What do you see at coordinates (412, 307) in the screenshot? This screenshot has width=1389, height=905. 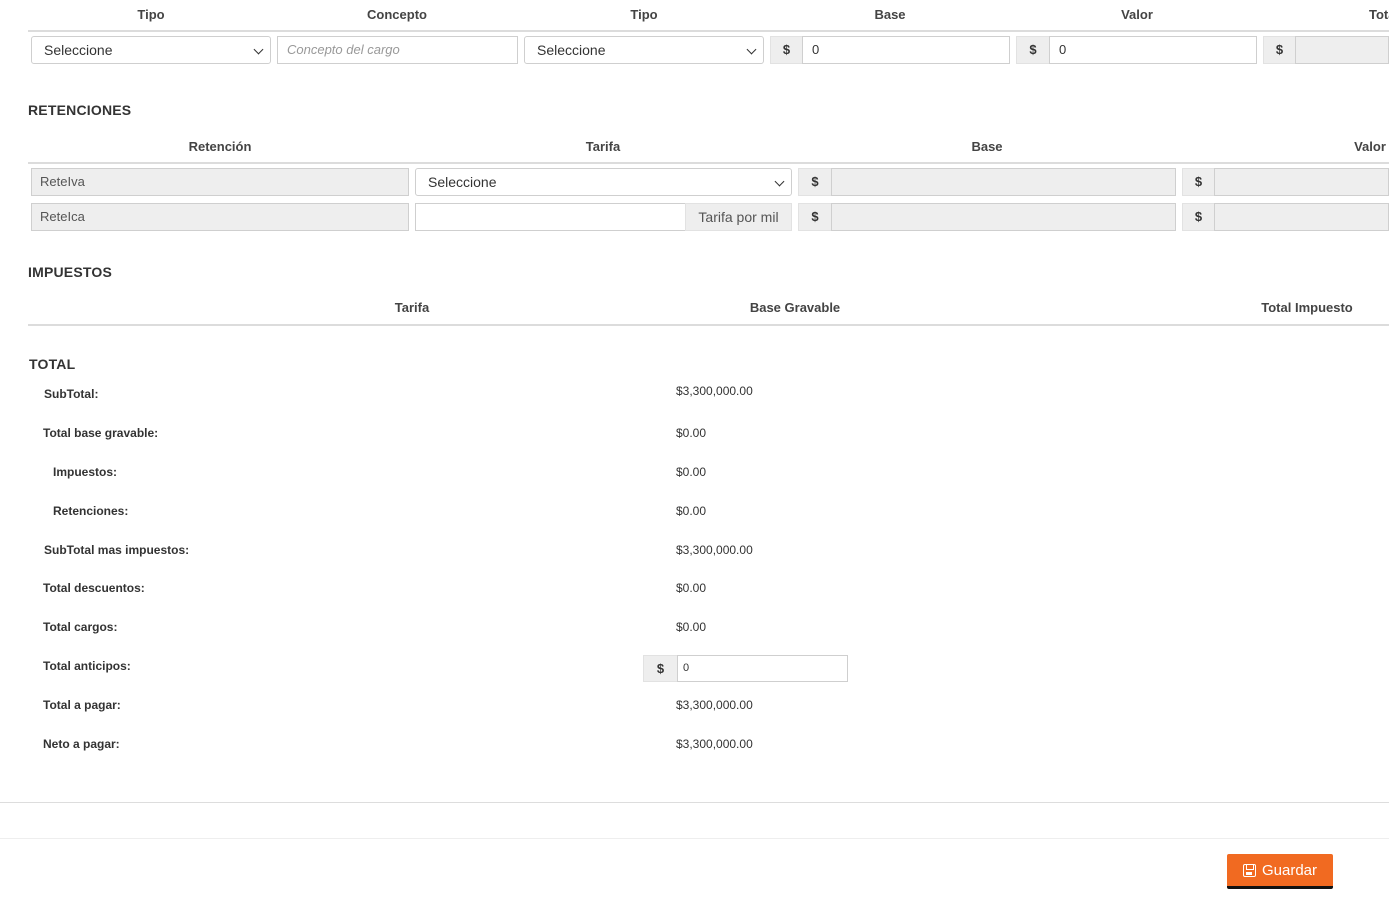 I see `header-imp-tarifa: Tarifa` at bounding box center [412, 307].